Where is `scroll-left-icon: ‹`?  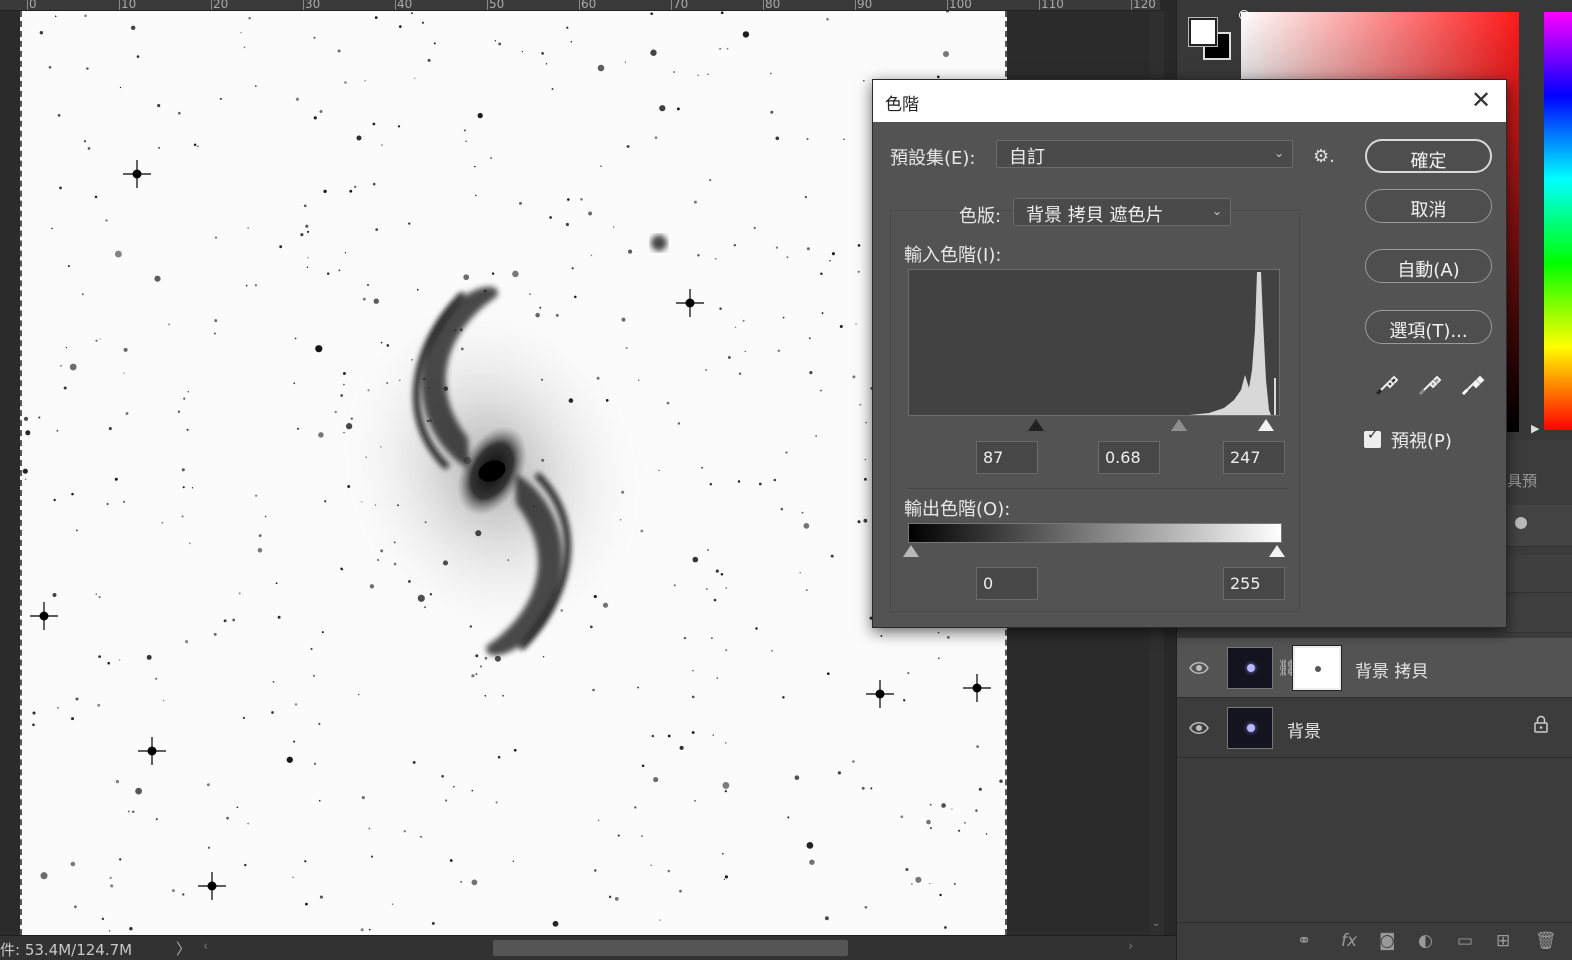 scroll-left-icon: ‹ is located at coordinates (205, 946).